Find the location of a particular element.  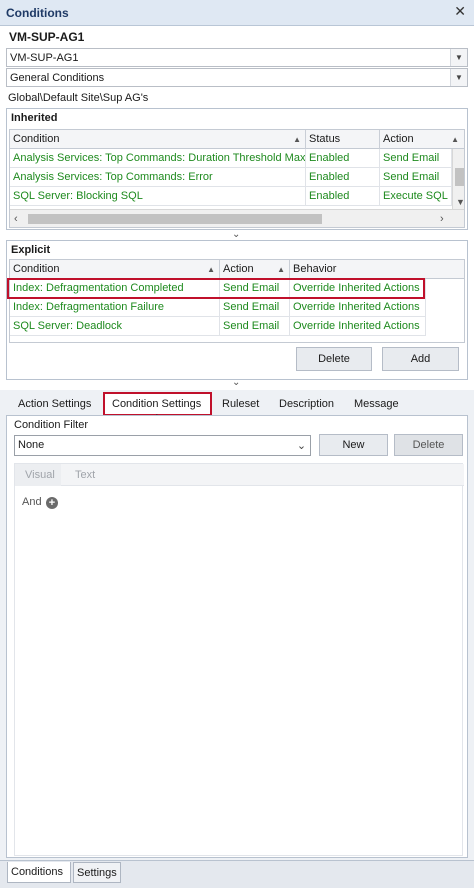

column-header-behavior: Behavior is located at coordinates (377, 269).